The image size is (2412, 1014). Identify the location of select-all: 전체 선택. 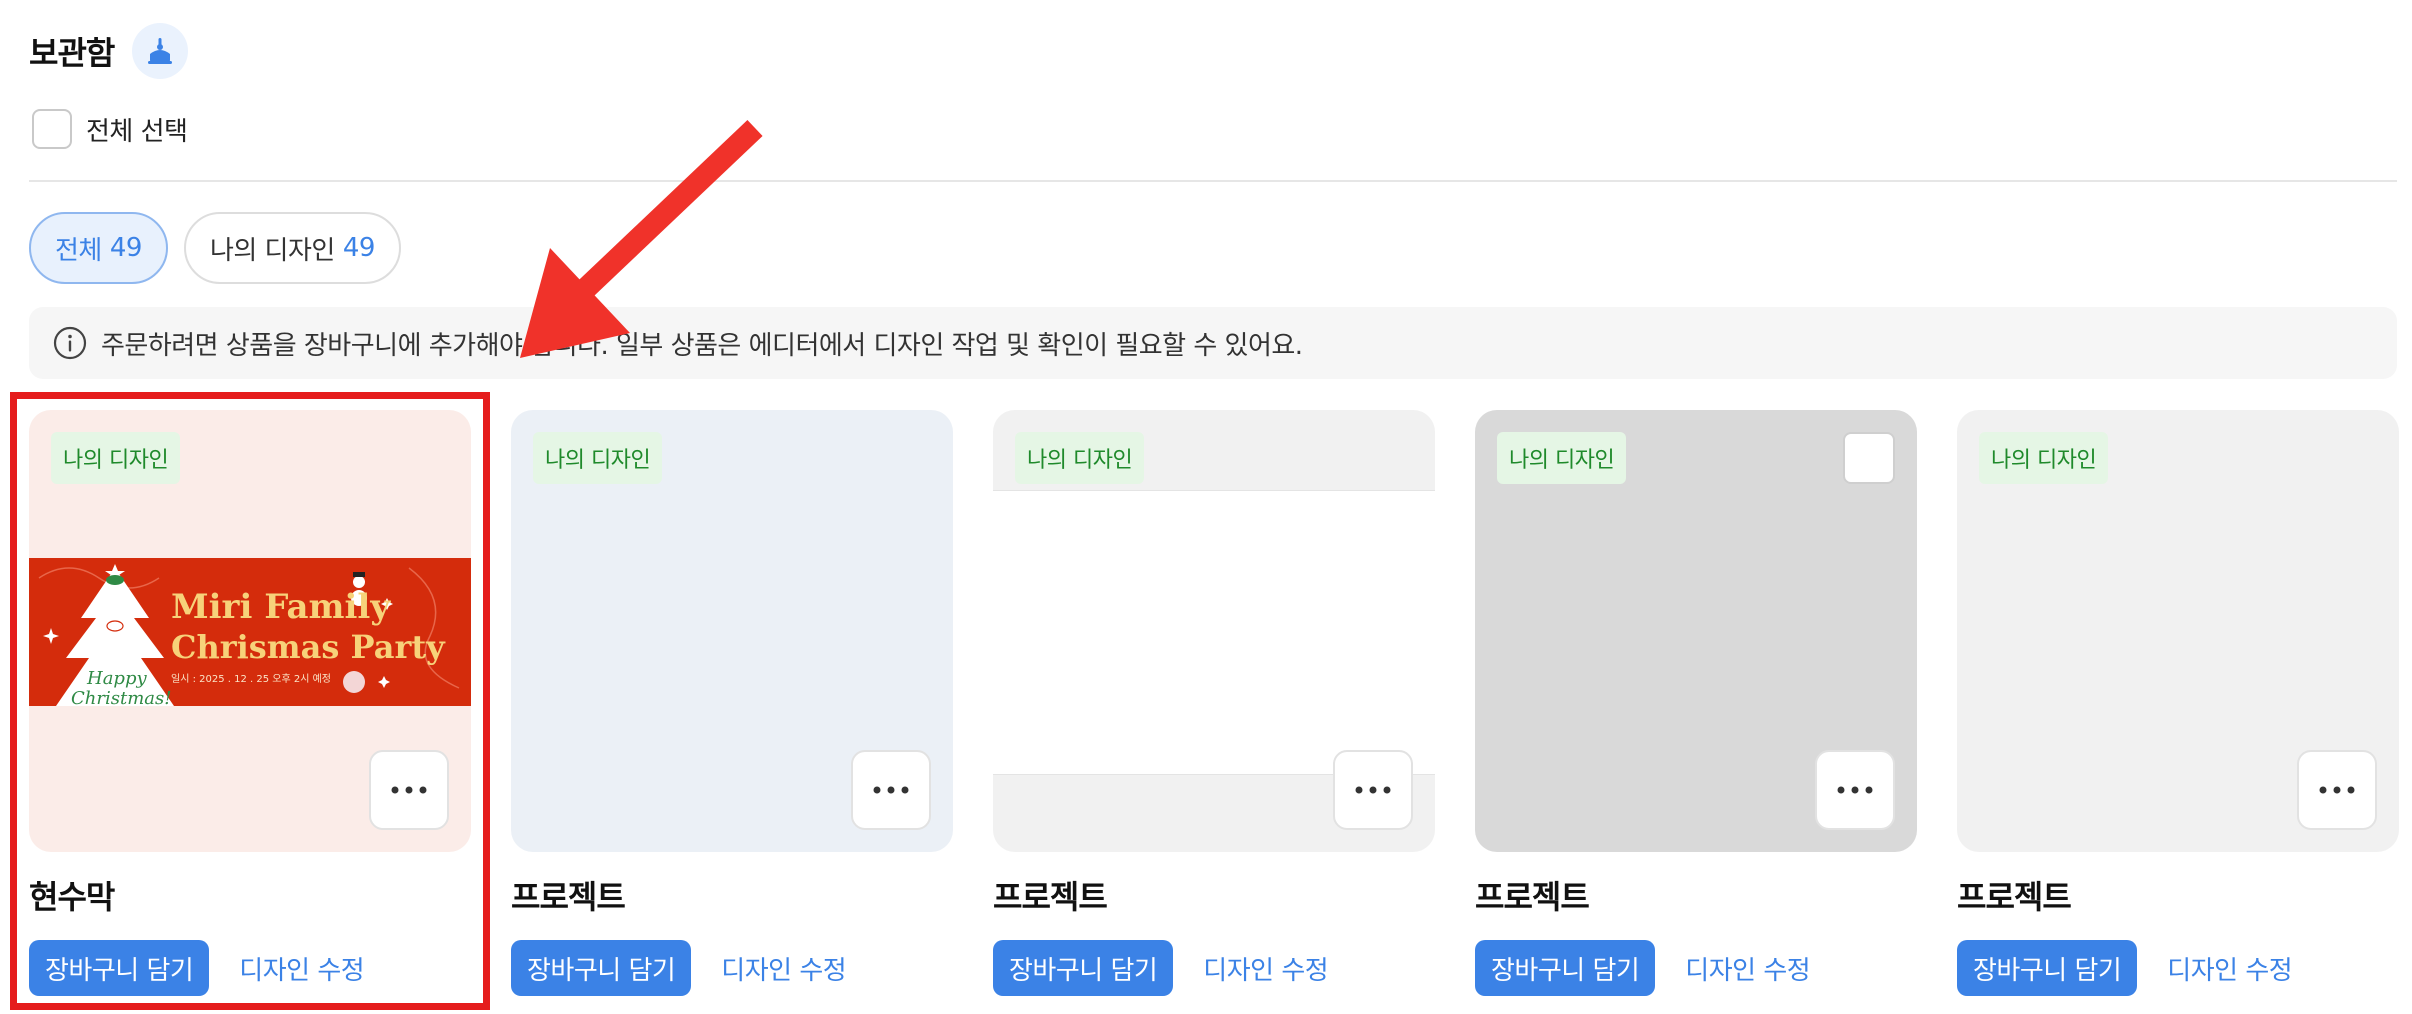
(110, 129).